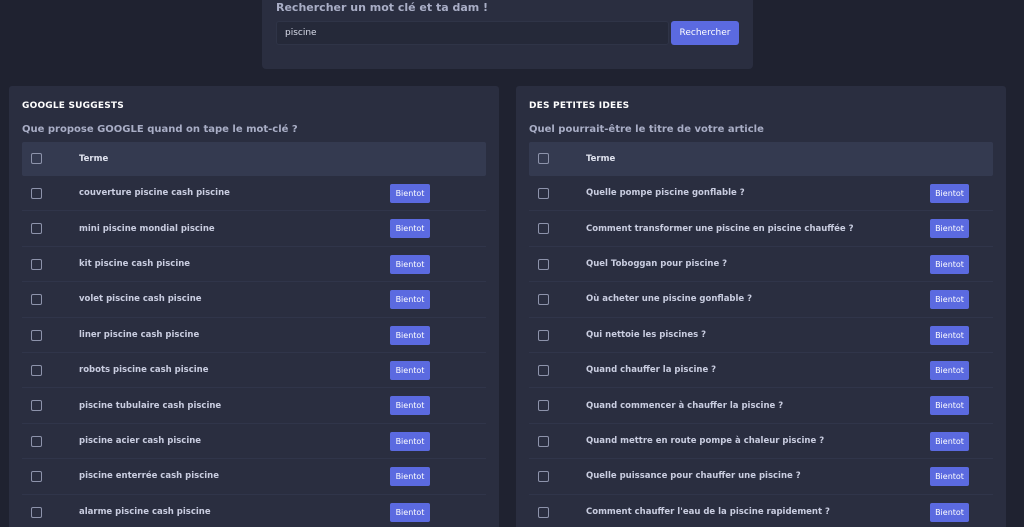  Describe the element at coordinates (472, 33) in the screenshot. I see `search-input` at that location.